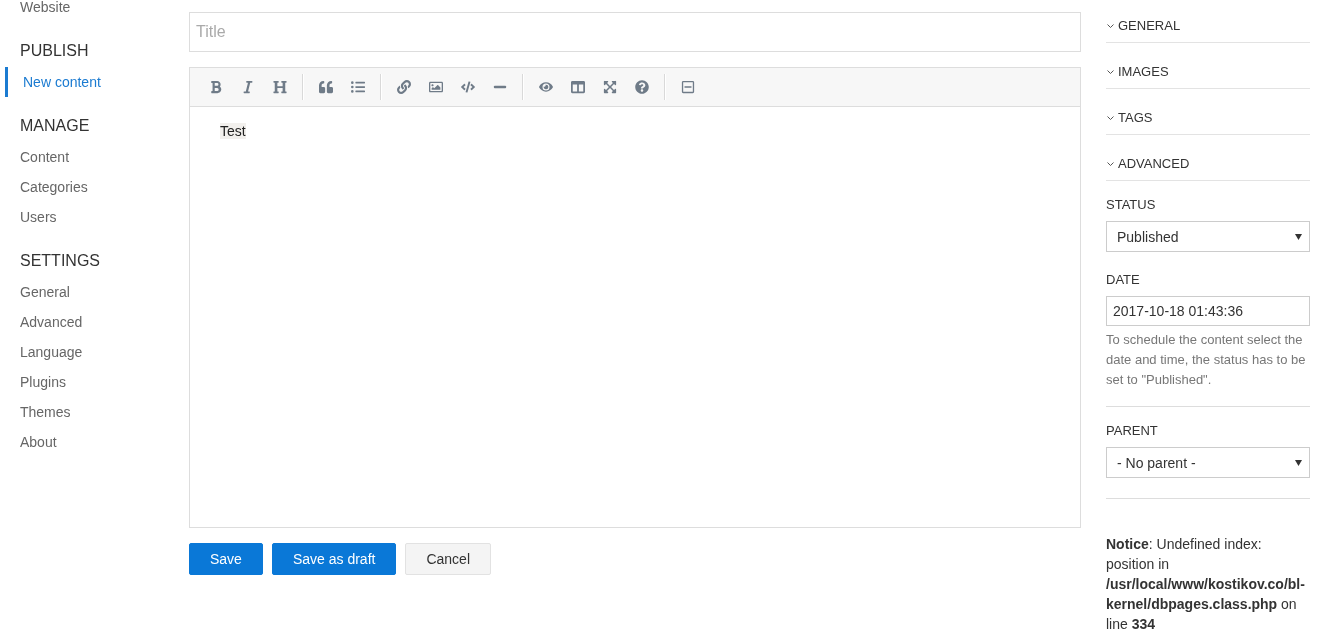 The height and width of the screenshot is (634, 1323). What do you see at coordinates (39, 292) in the screenshot?
I see `nav-link: General` at bounding box center [39, 292].